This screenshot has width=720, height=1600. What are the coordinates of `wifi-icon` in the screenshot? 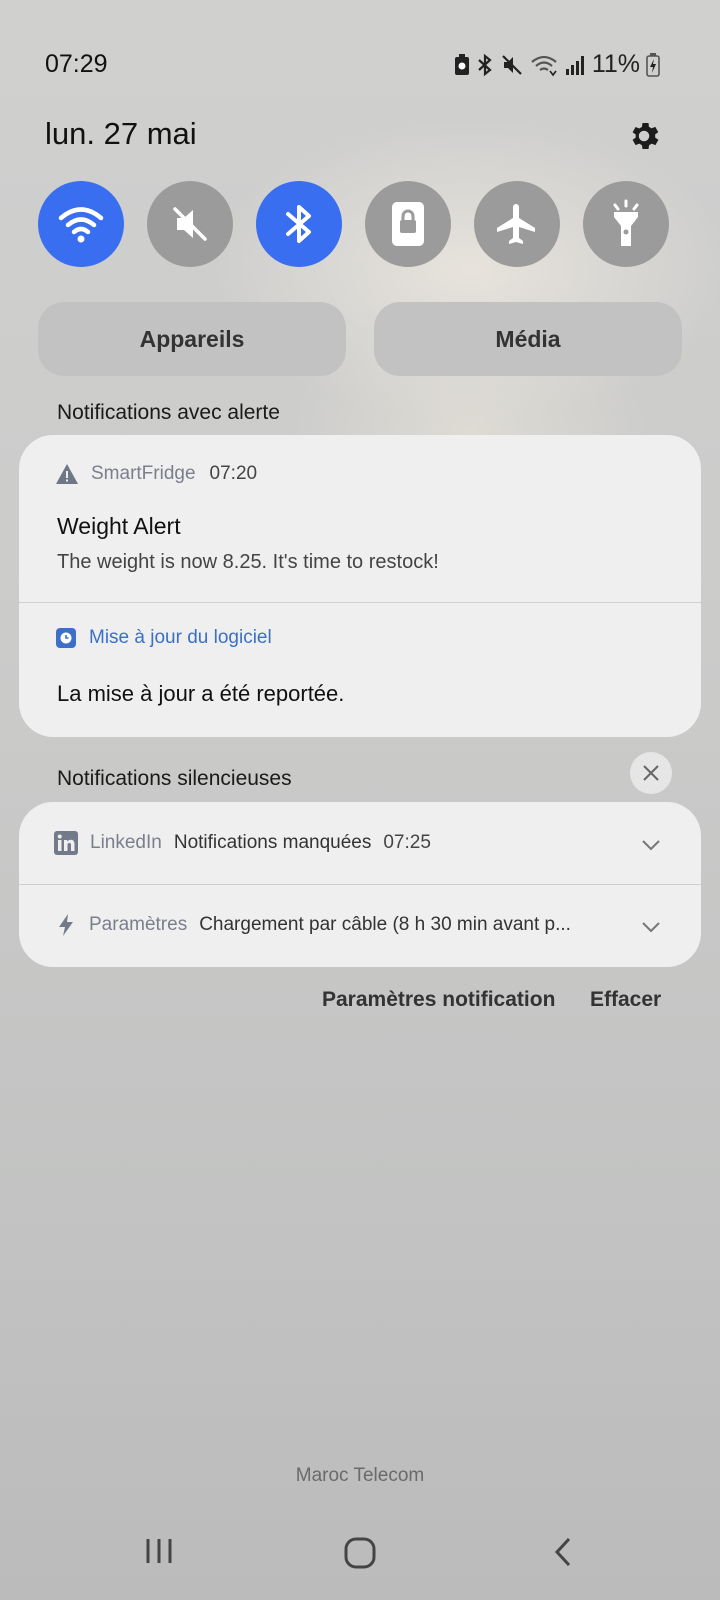 It's located at (81, 225).